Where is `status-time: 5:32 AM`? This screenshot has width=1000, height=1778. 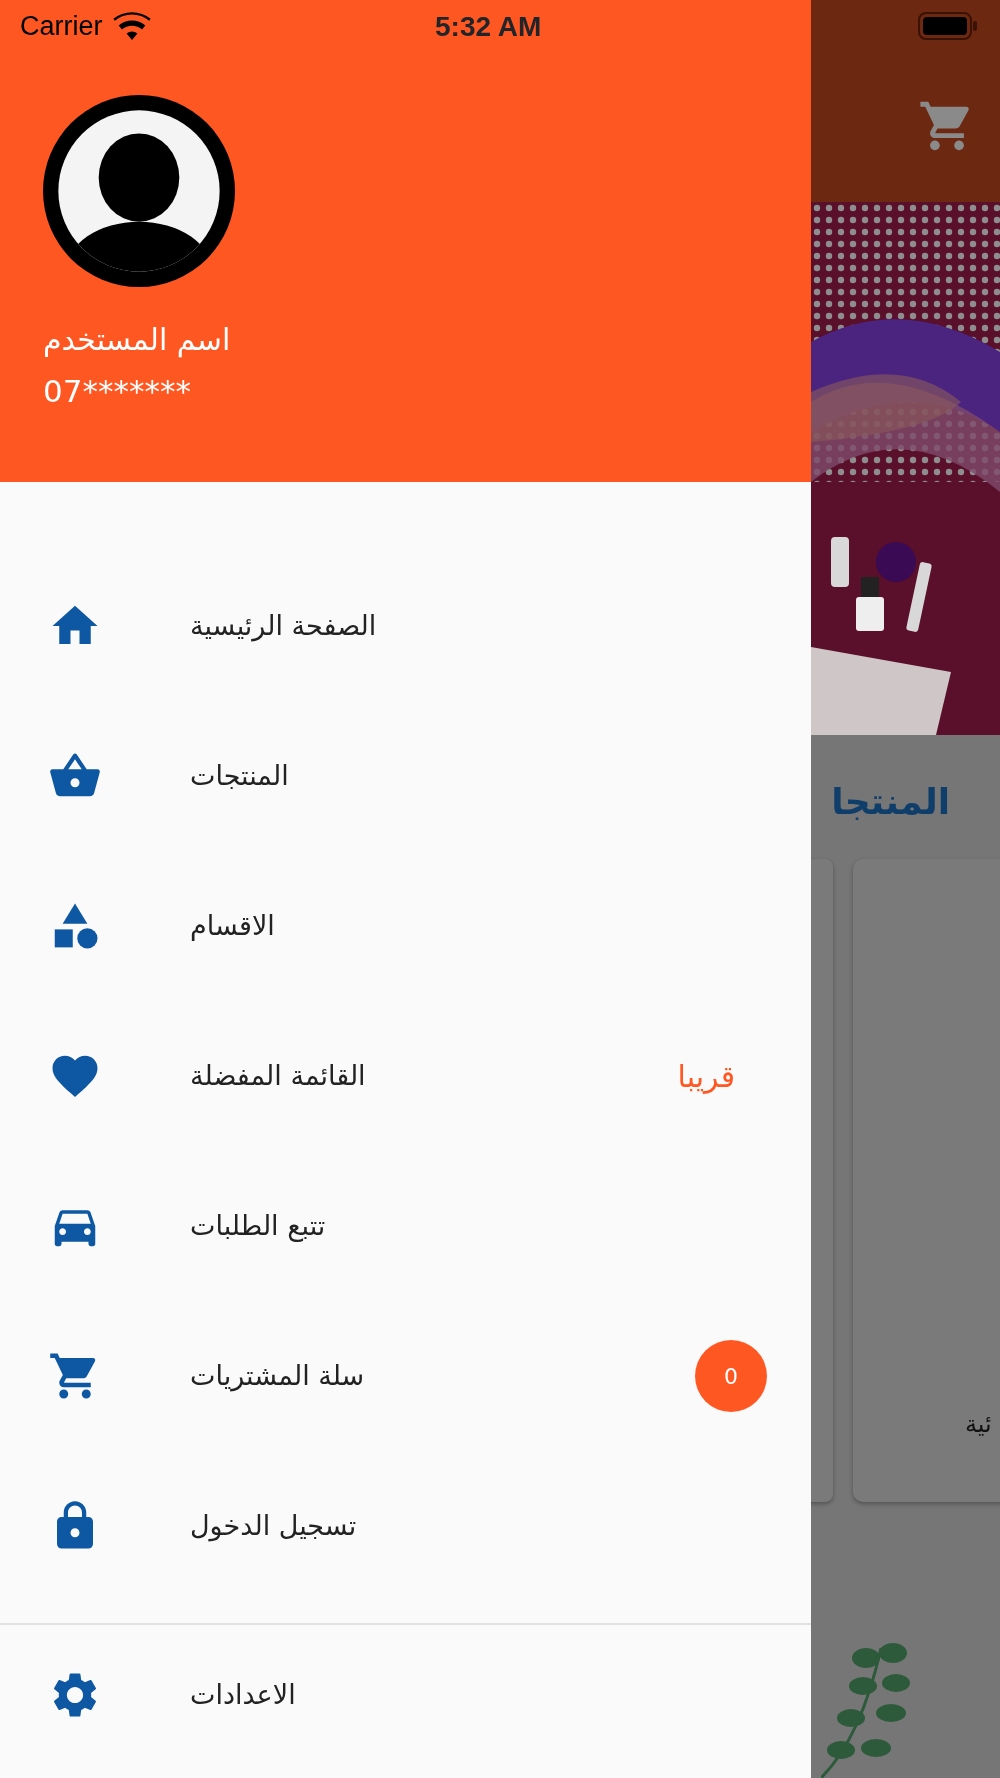 status-time: 5:32 AM is located at coordinates (488, 27).